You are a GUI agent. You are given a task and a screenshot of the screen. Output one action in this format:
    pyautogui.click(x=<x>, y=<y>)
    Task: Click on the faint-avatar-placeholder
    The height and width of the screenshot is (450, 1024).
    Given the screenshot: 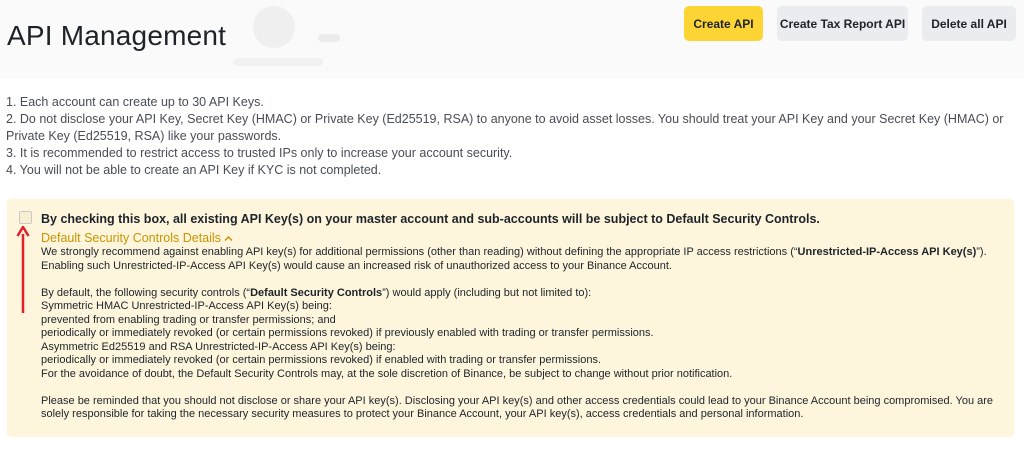 What is the action you would take?
    pyautogui.click(x=274, y=27)
    